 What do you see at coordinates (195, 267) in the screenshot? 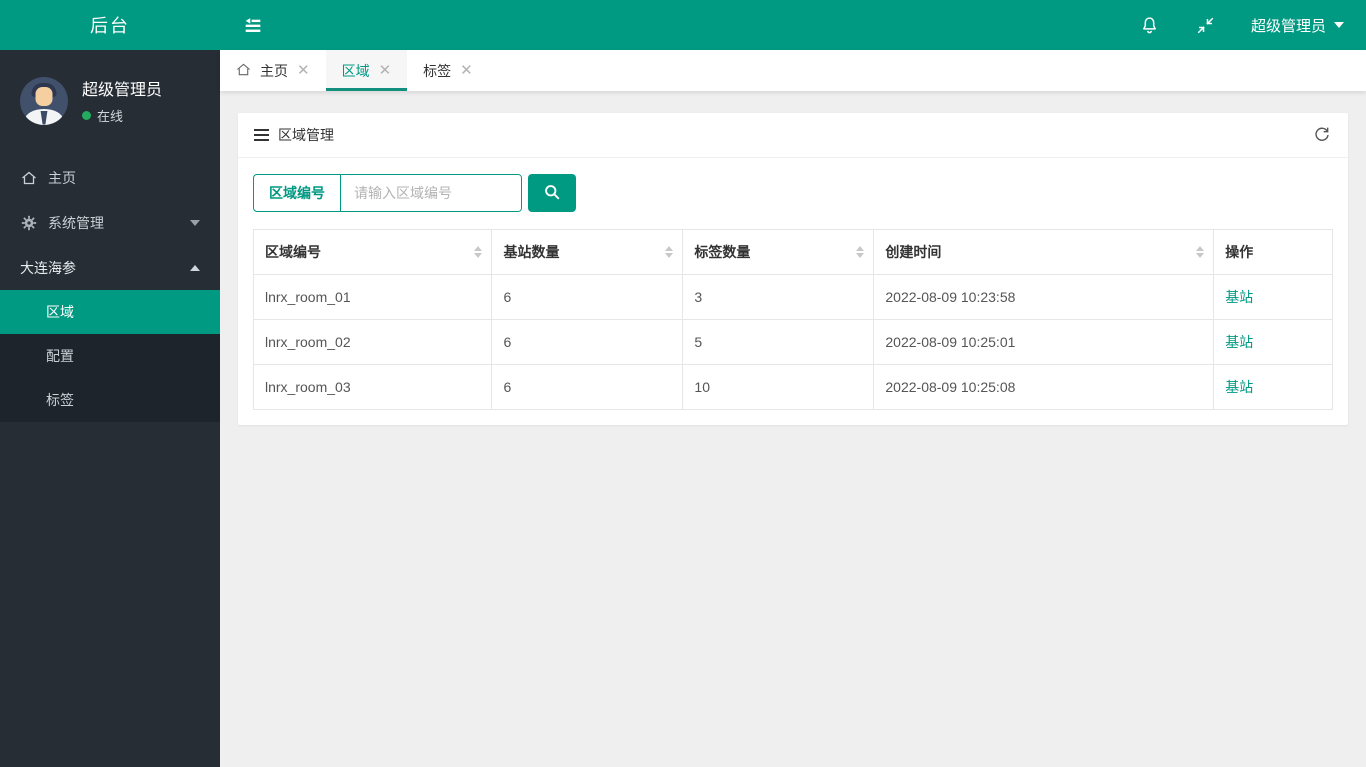
I see `chevron-up-icon` at bounding box center [195, 267].